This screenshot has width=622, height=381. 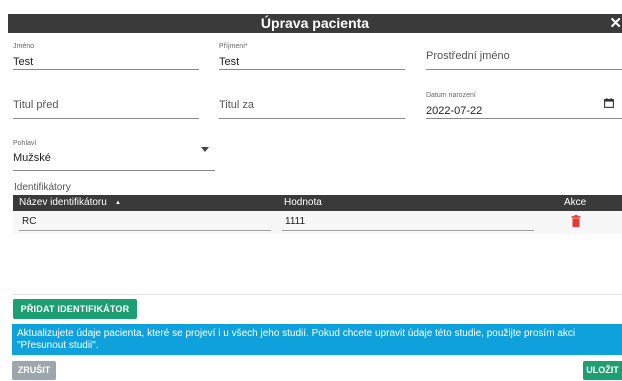 I want to click on title-before-placeholder: Titul před, so click(x=35, y=105).